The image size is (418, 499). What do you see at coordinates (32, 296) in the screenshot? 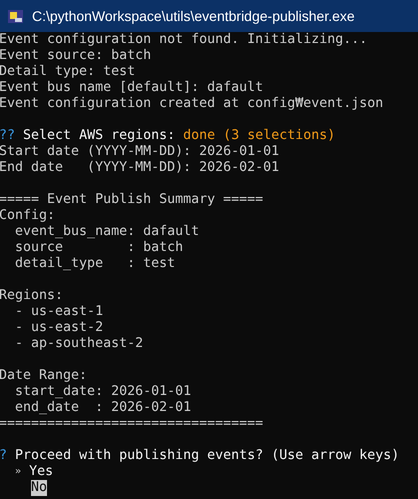
I see `terminal-line: Regions:` at bounding box center [32, 296].